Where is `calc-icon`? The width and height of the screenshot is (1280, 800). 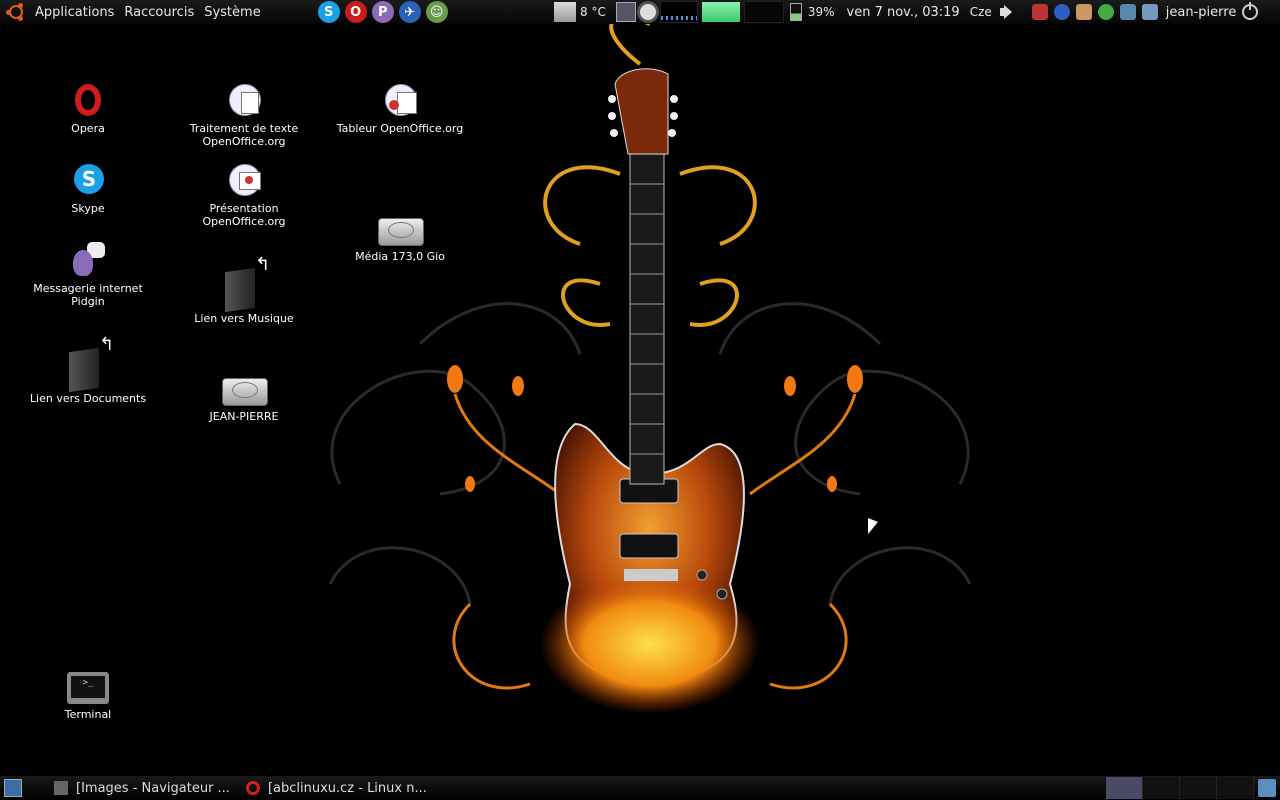
calc-icon is located at coordinates (400, 101).